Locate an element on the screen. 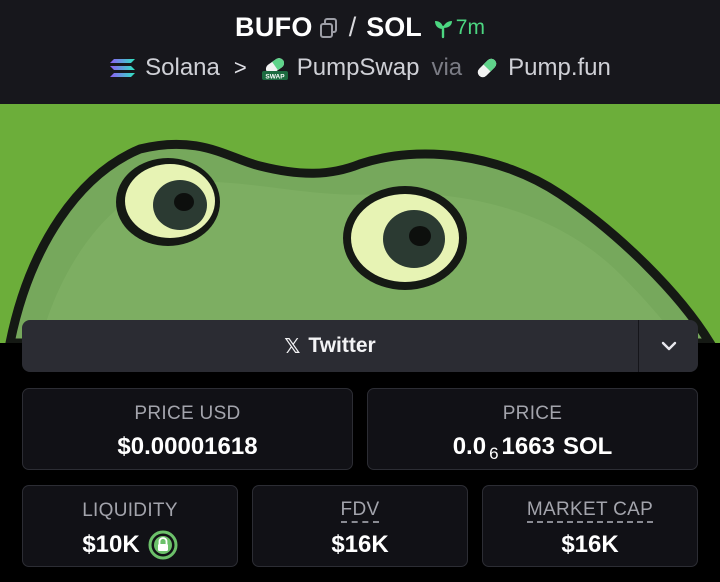  liquidity-value: $10K is located at coordinates (111, 544).